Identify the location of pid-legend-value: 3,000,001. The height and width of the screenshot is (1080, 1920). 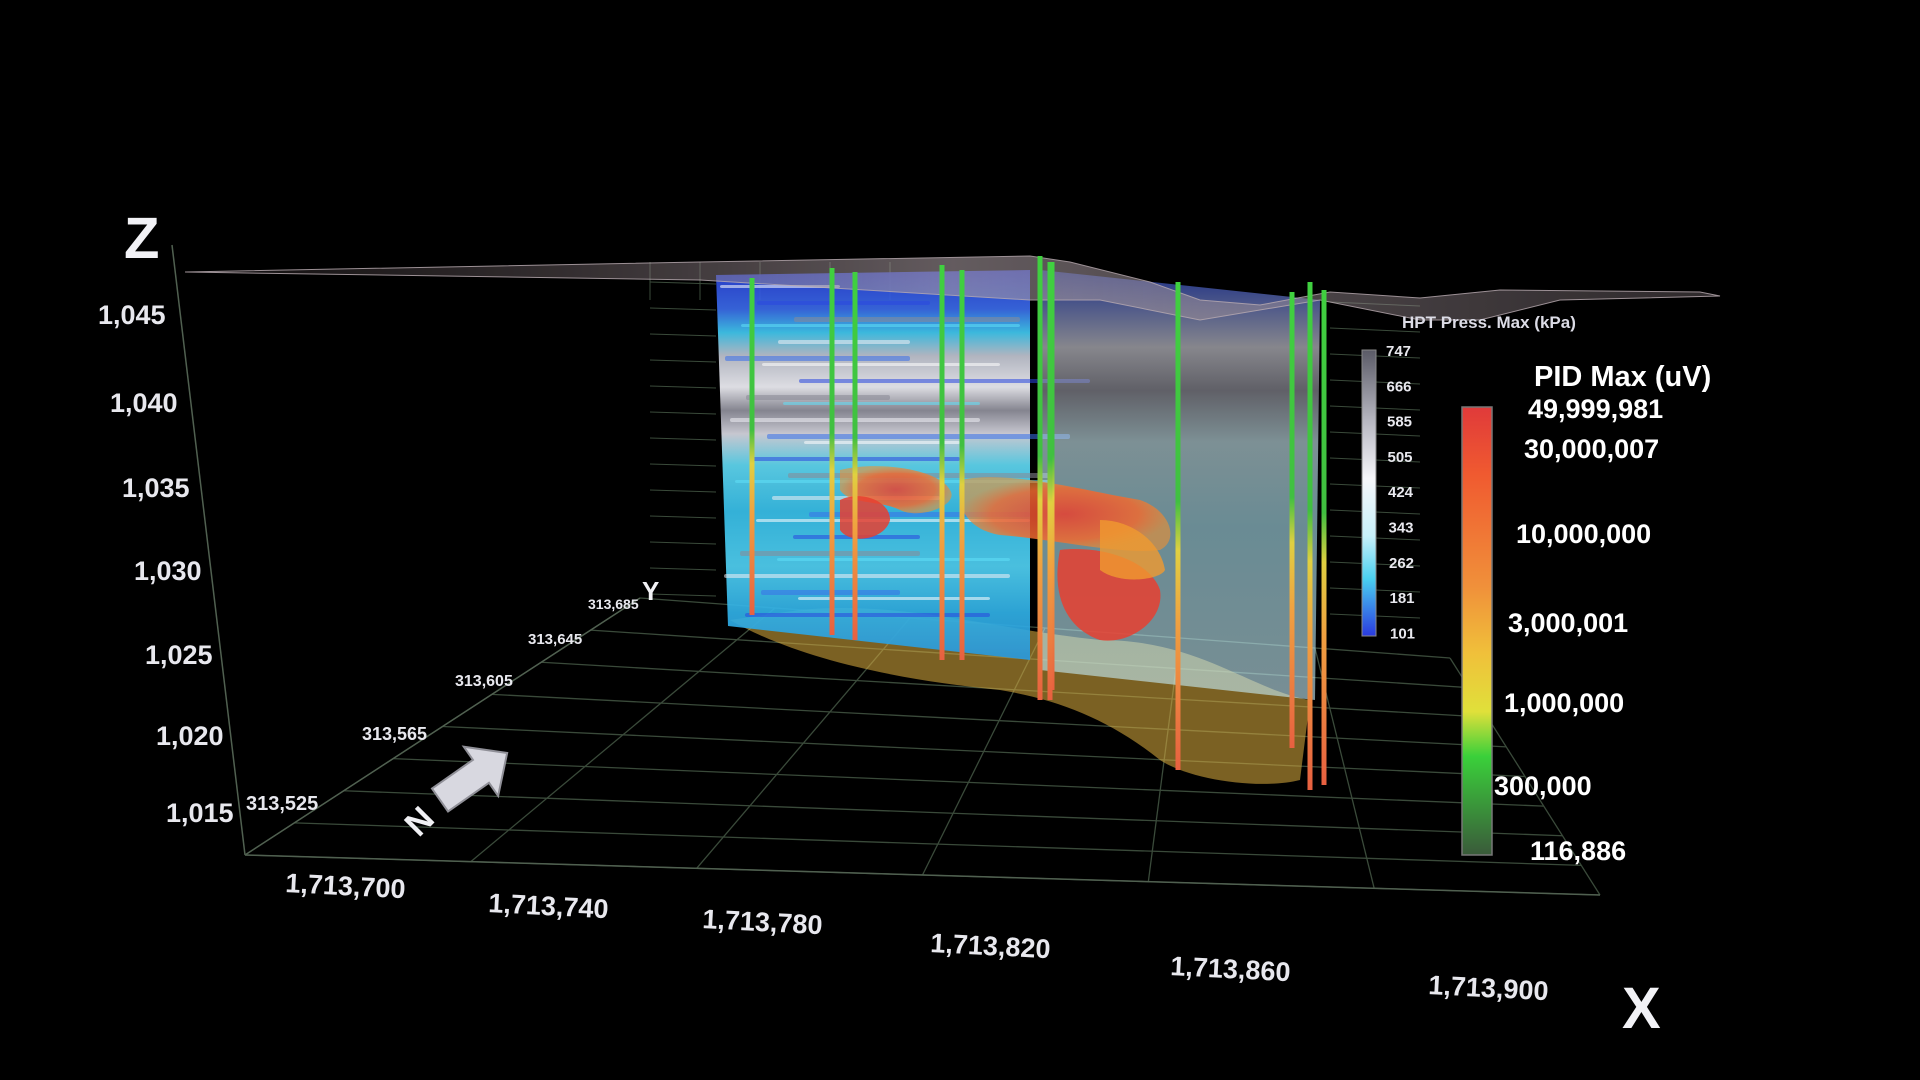
(1568, 623).